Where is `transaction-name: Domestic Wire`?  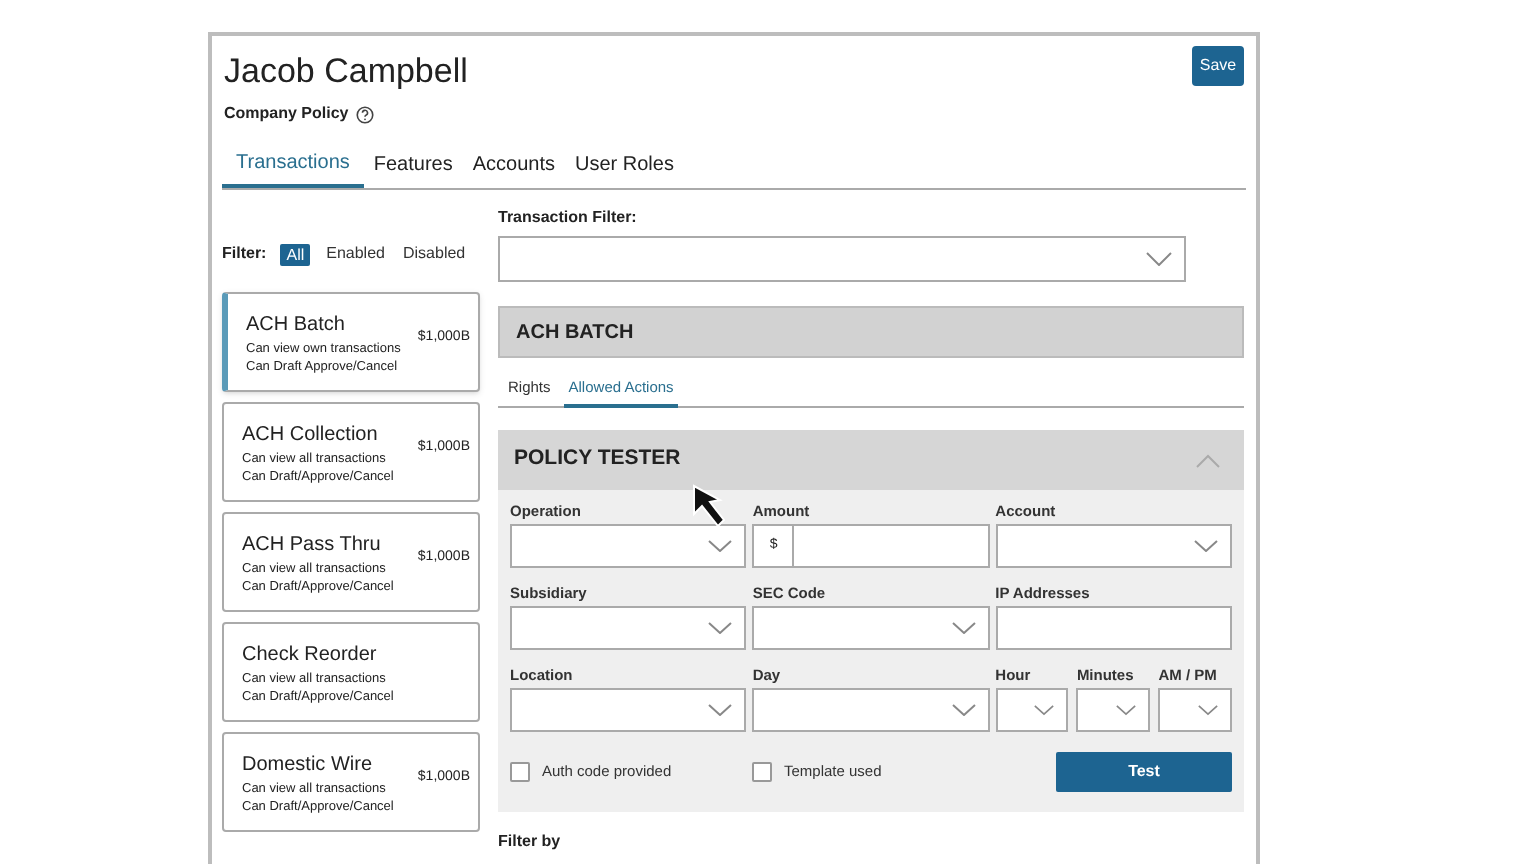
transaction-name: Domestic Wire is located at coordinates (308, 765).